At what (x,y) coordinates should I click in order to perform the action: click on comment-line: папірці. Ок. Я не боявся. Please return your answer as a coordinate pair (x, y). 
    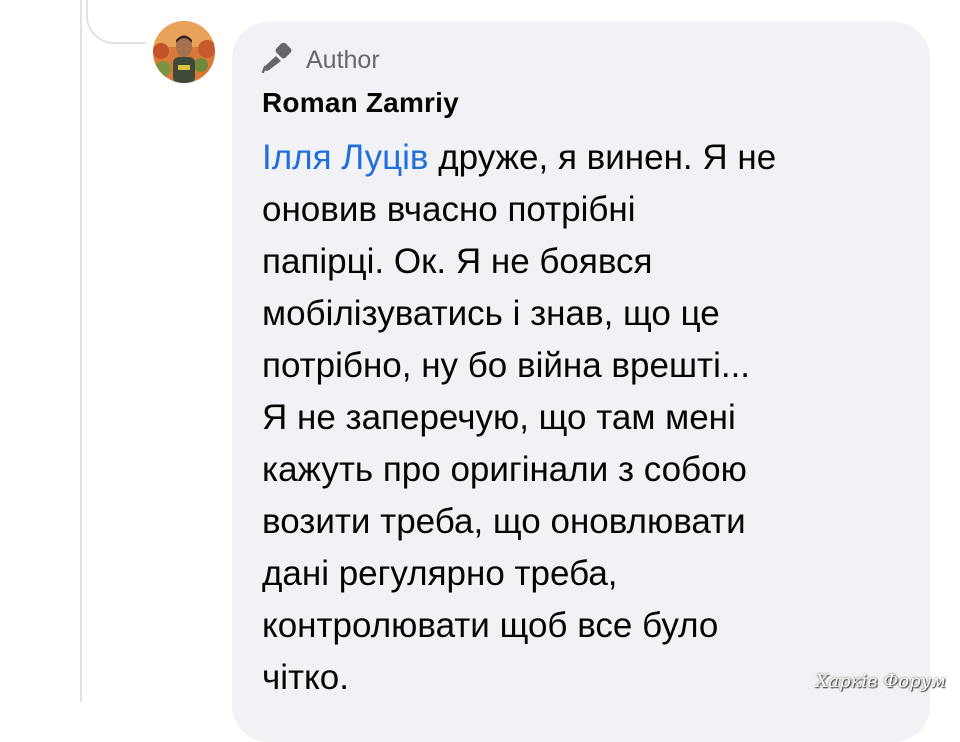
    Looking at the image, I should click on (457, 261).